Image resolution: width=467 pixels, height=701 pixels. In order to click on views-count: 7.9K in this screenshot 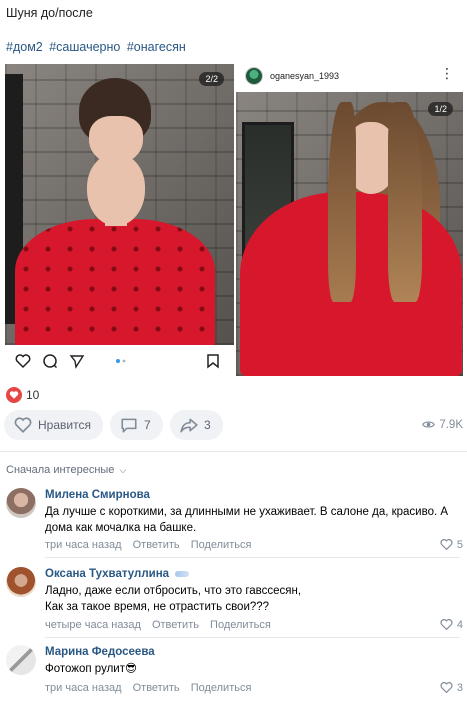, I will do `click(451, 424)`.